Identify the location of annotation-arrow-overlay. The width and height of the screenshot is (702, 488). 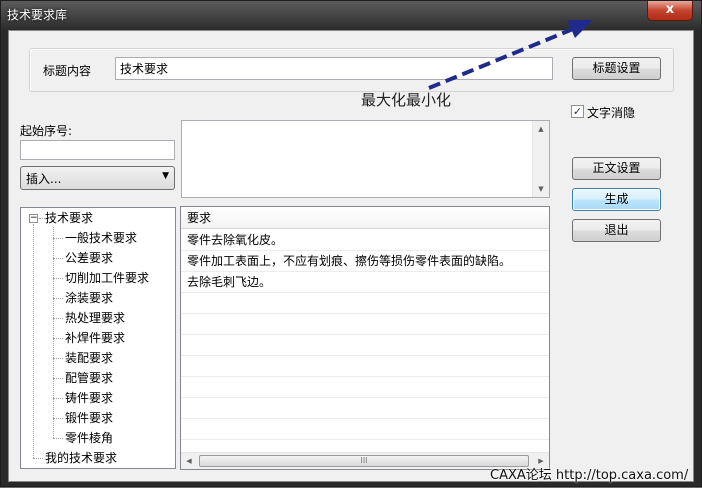
(510, 55).